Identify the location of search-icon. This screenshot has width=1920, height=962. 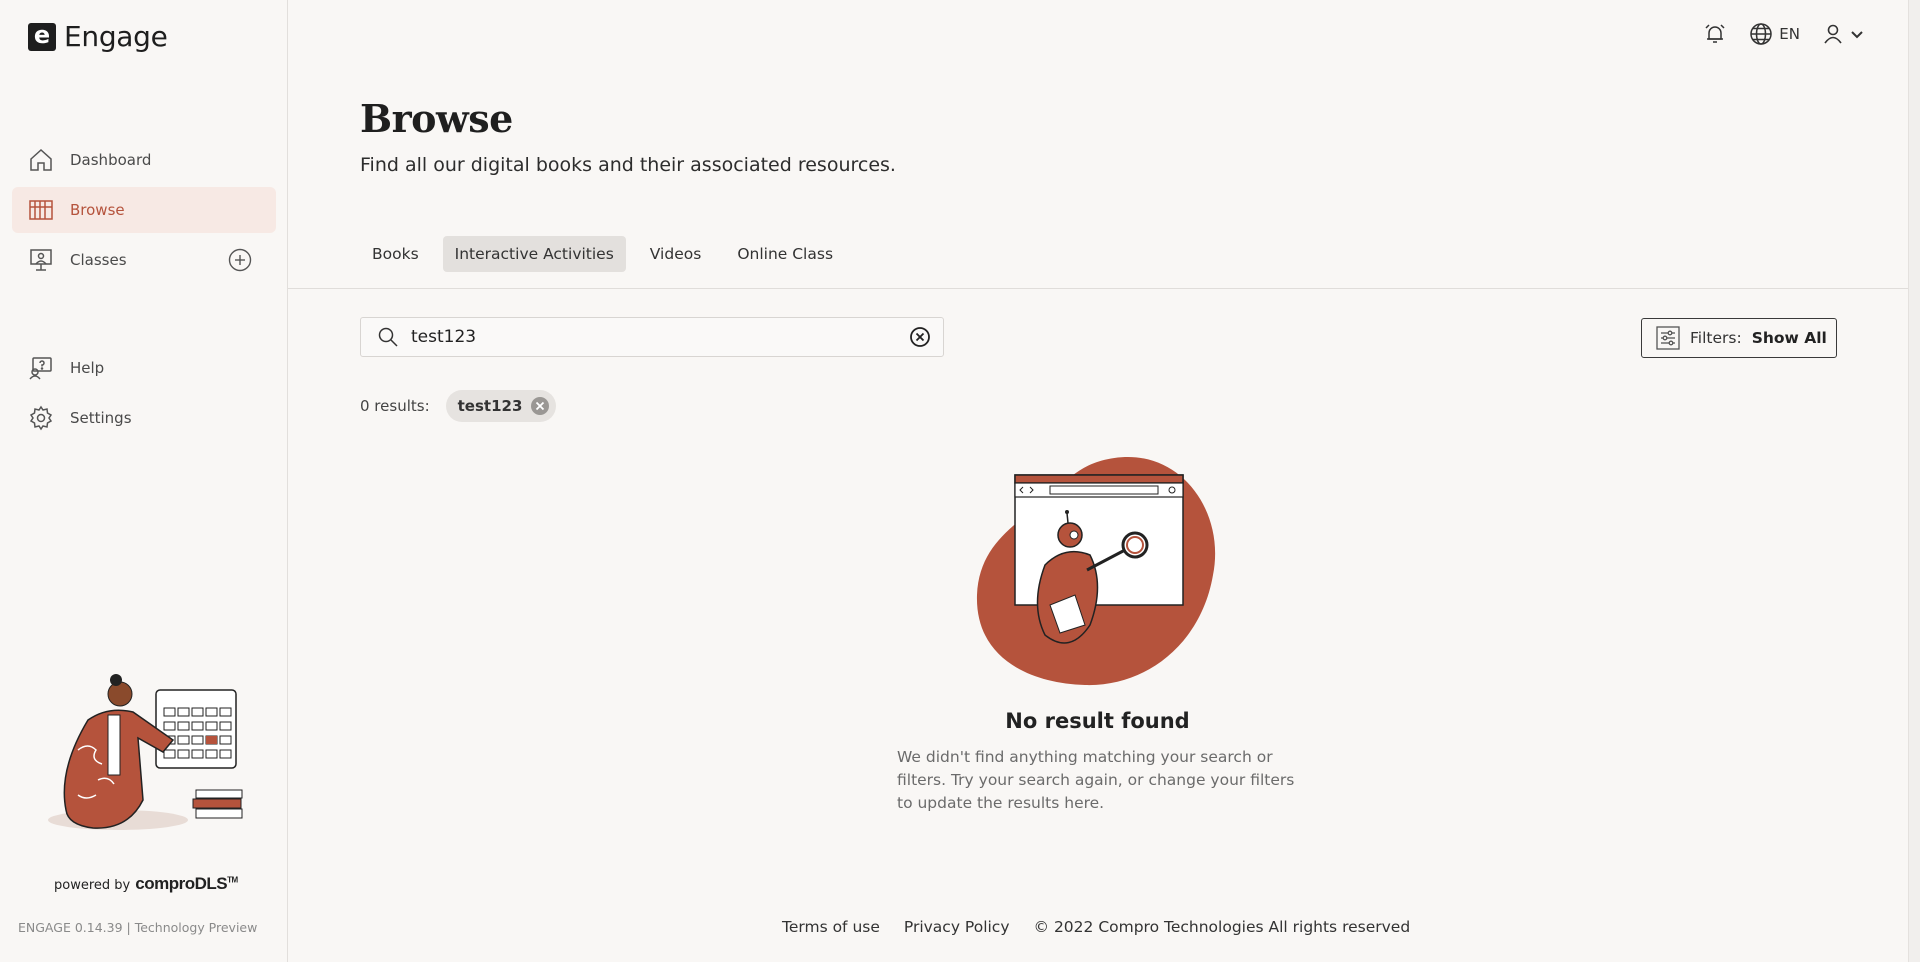
(388, 337).